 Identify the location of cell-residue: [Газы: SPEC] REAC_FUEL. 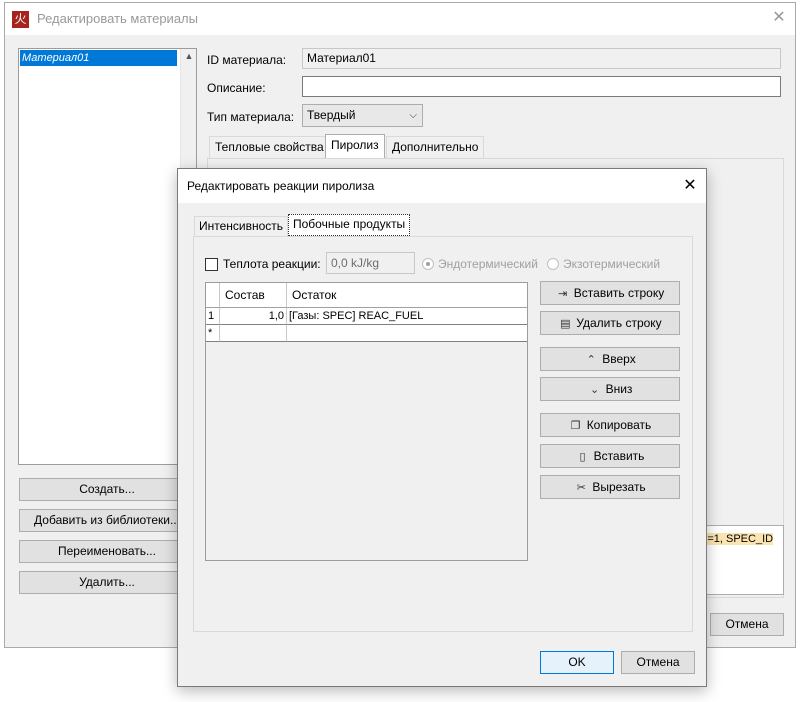
(407, 316).